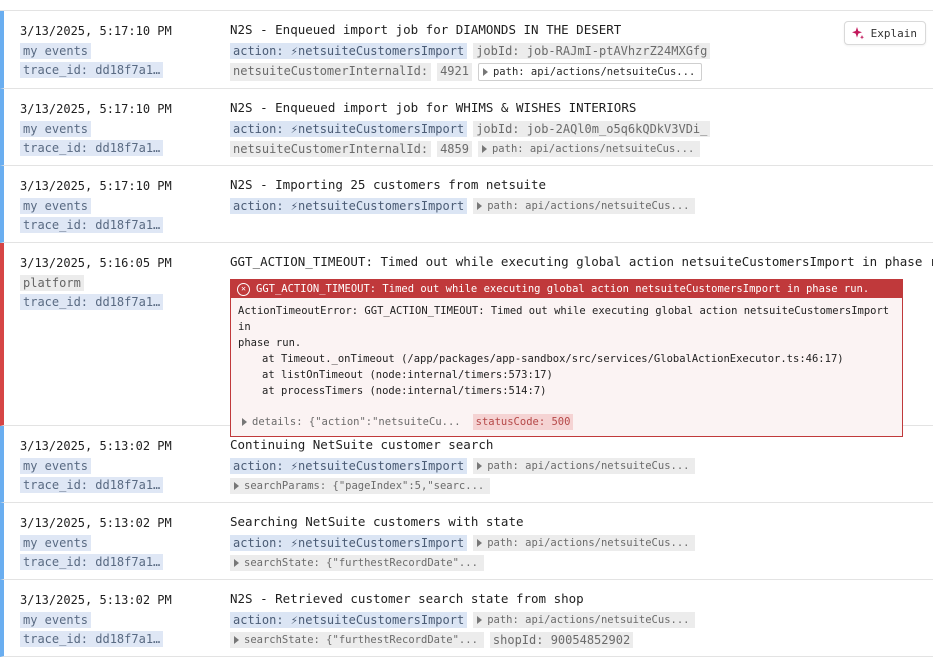 This screenshot has height=657, width=933. Describe the element at coordinates (454, 72) in the screenshot. I see `customer-internal-id-value: 4921` at that location.